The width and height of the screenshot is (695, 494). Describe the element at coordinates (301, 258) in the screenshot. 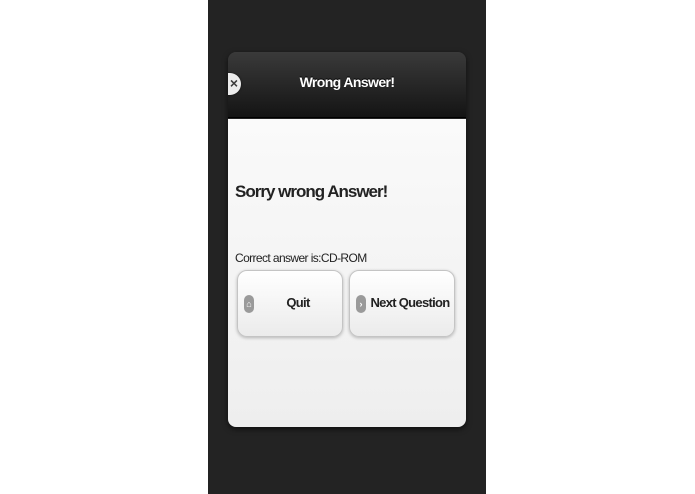

I see `correct-answer-text: Correct answer is:CD-ROM` at that location.